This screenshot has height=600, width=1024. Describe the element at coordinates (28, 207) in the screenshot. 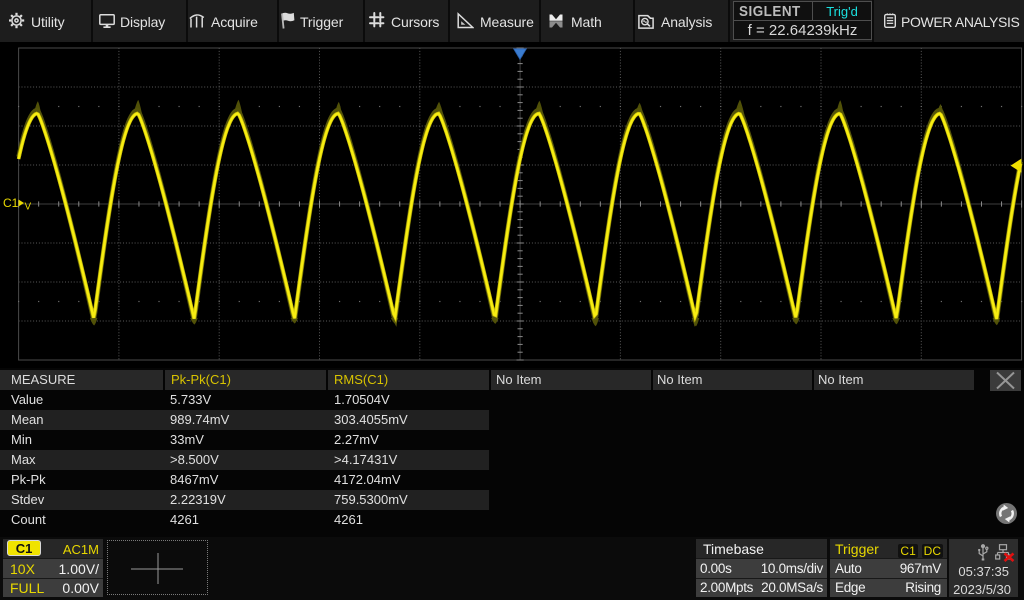

I see `svg-text: V` at that location.